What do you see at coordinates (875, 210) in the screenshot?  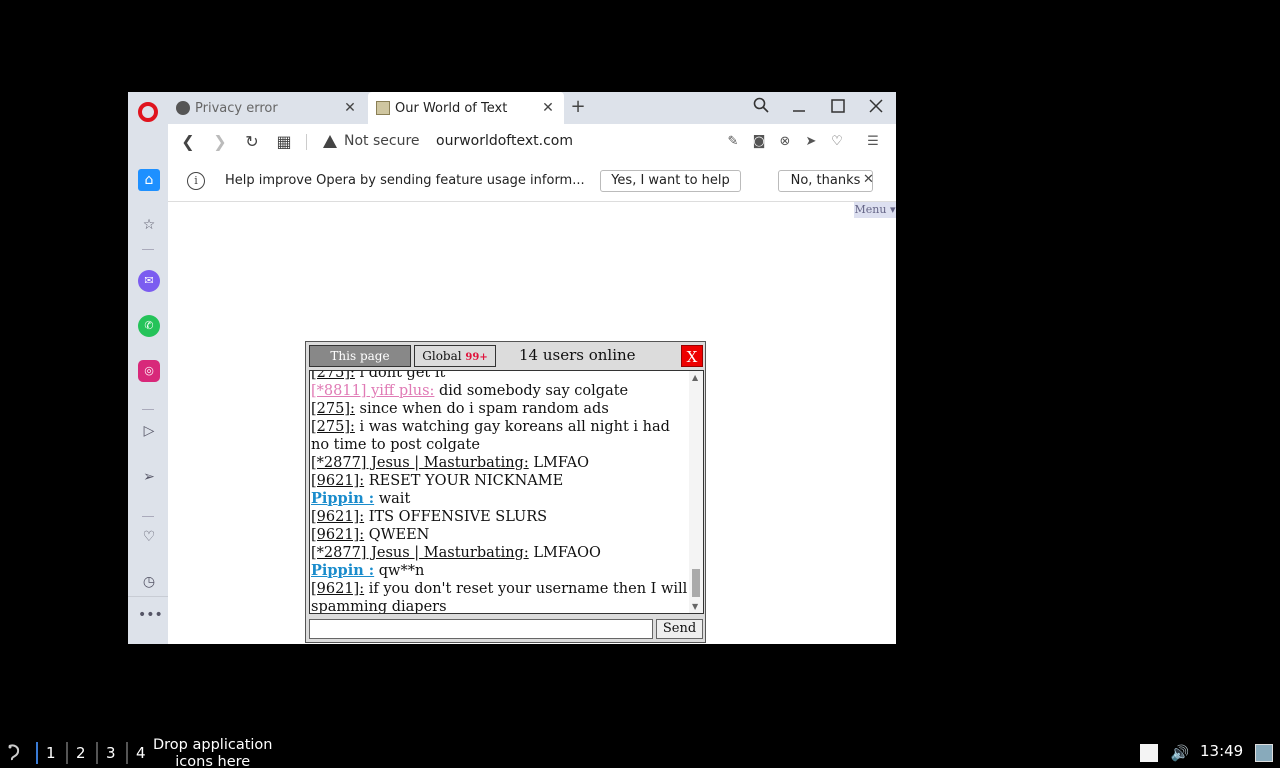 I see `owot-menu-button: Menu ▾` at bounding box center [875, 210].